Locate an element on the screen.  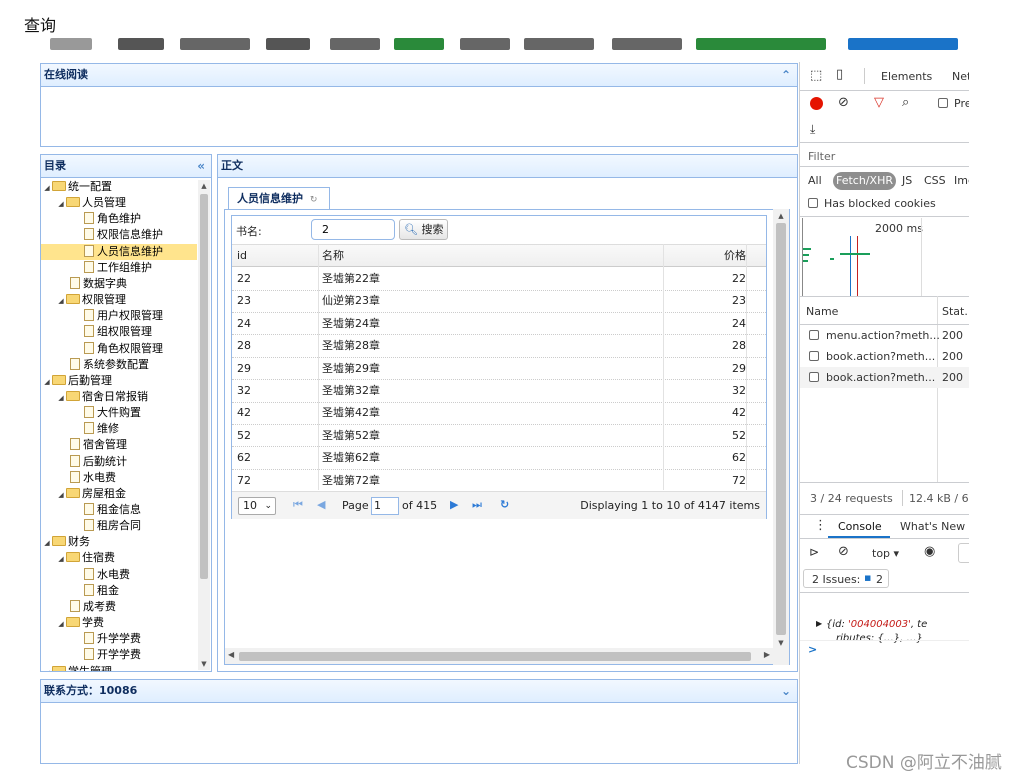
tree-node: 组权限管理 is located at coordinates (96, 332).